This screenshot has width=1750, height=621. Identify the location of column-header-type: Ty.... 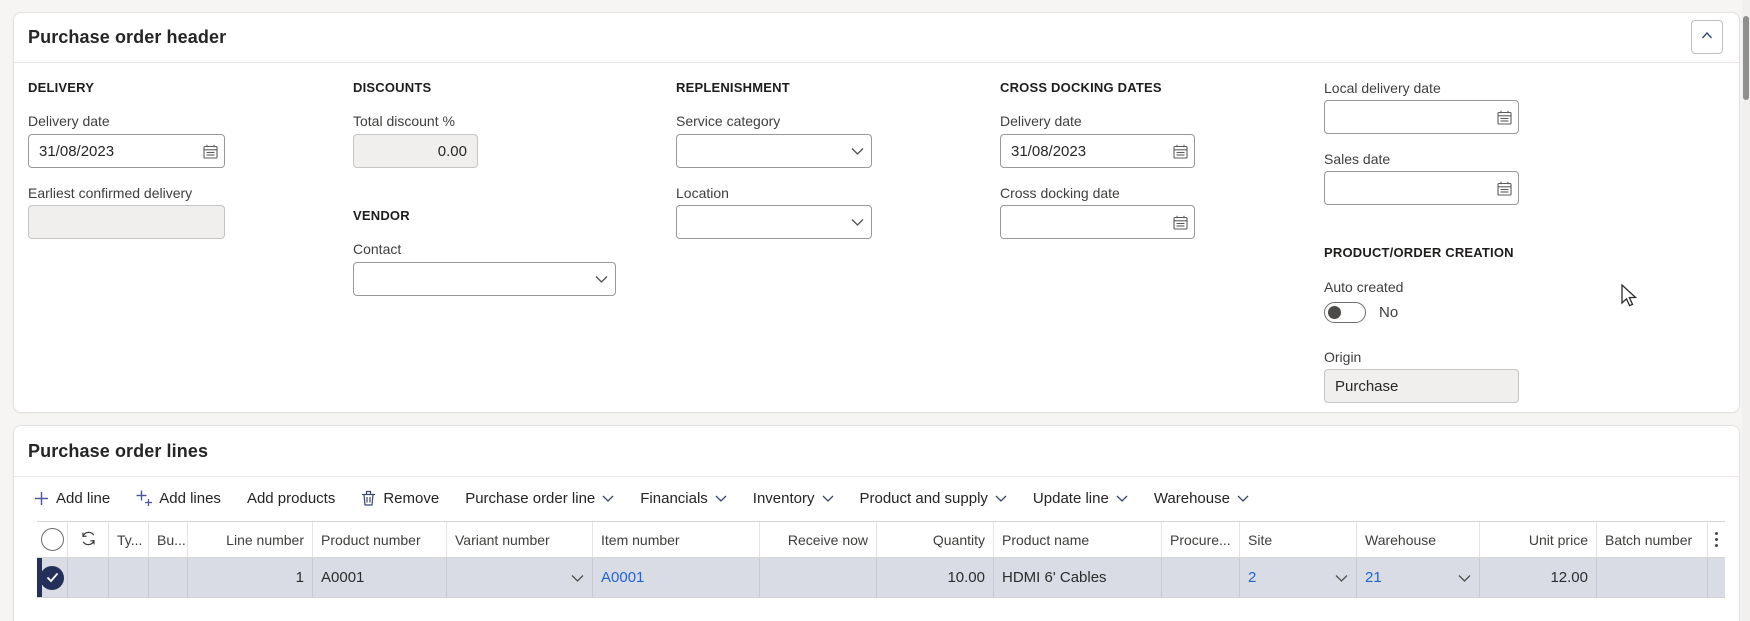
(129, 539).